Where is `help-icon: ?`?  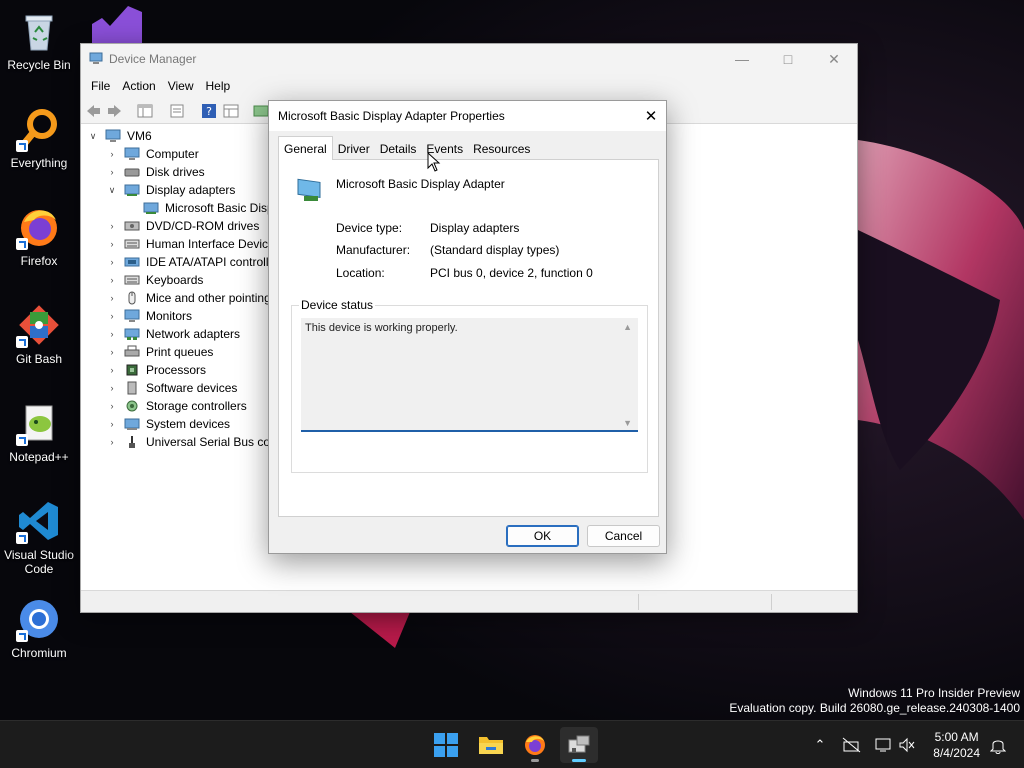 help-icon: ? is located at coordinates (209, 111).